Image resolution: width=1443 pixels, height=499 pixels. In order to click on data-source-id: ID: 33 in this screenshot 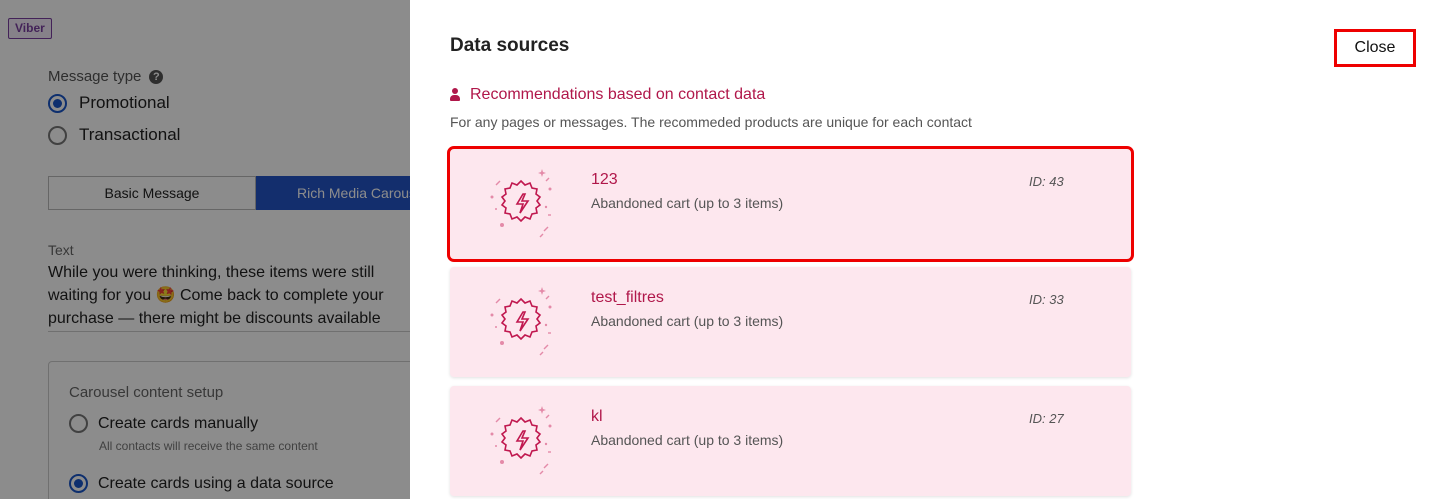, I will do `click(1046, 299)`.